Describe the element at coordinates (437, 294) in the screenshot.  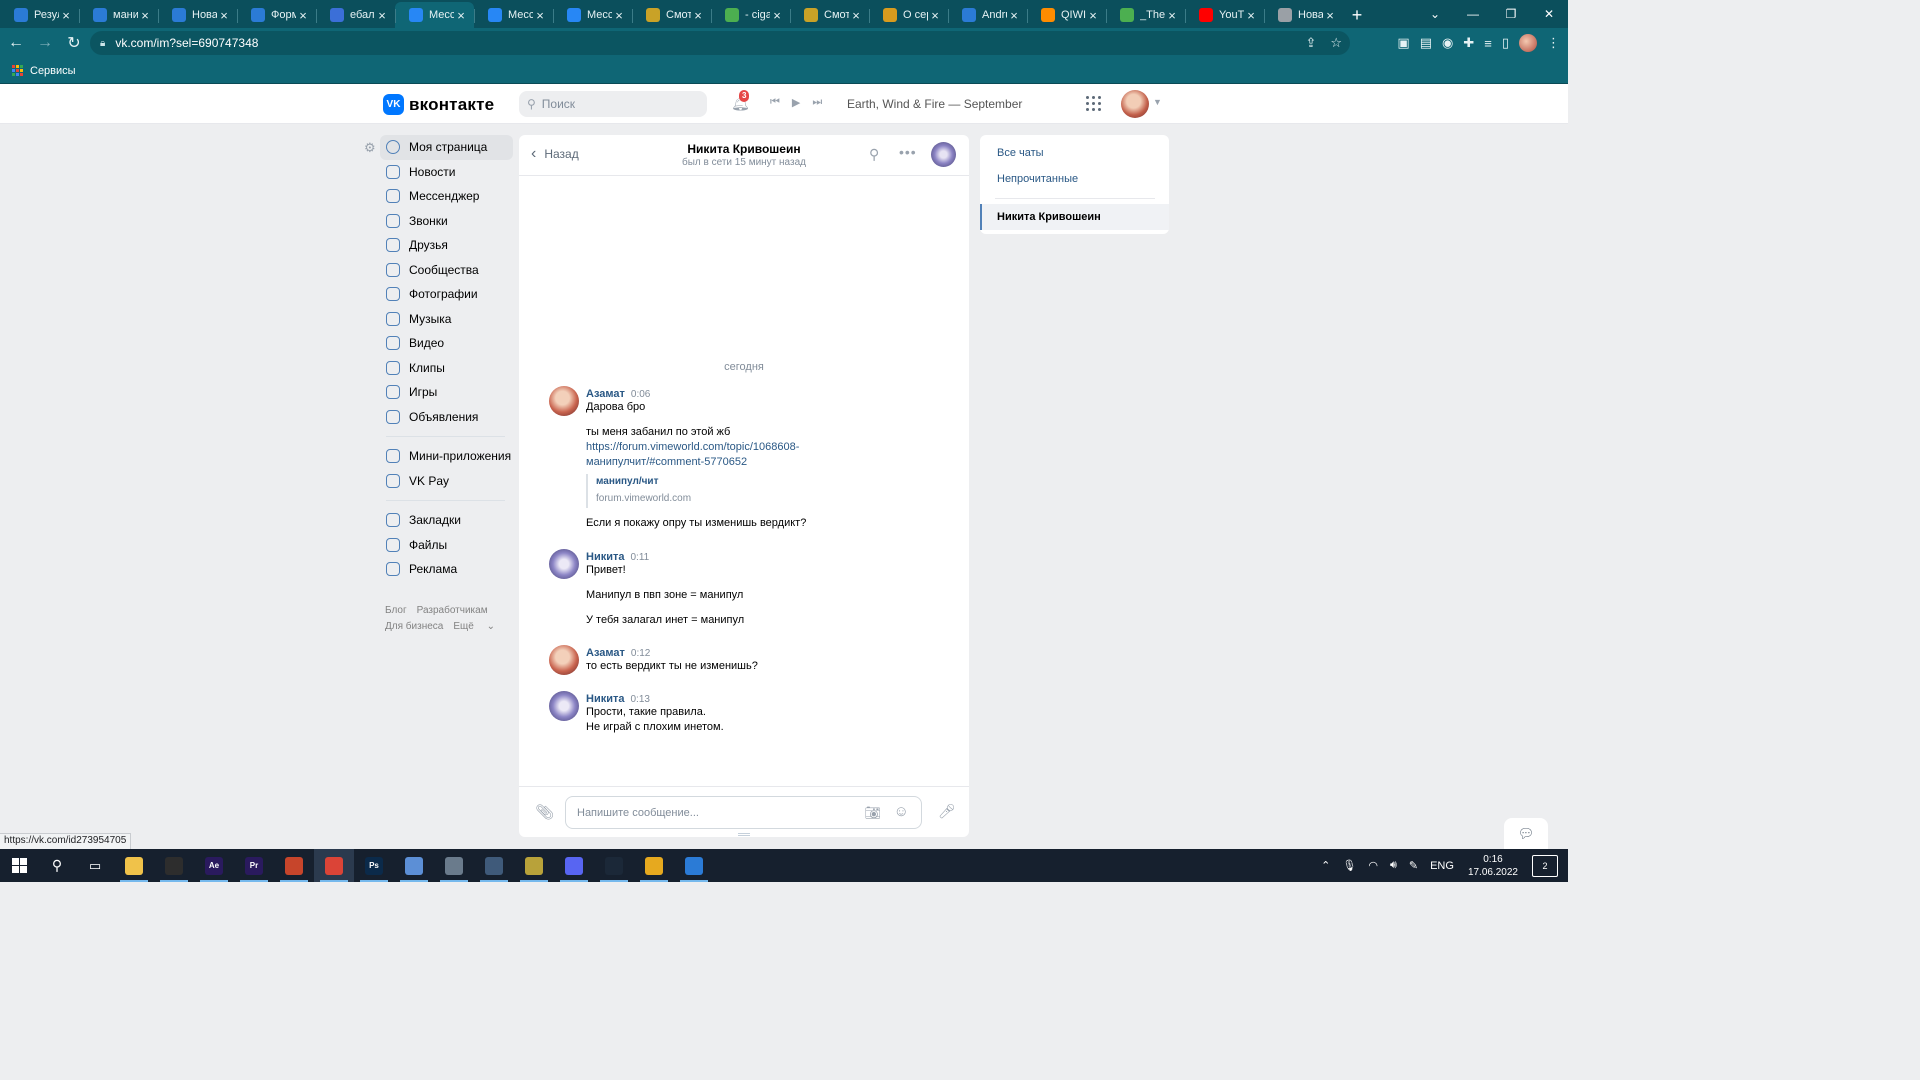
I see `sidebar-item: Фотографии` at that location.